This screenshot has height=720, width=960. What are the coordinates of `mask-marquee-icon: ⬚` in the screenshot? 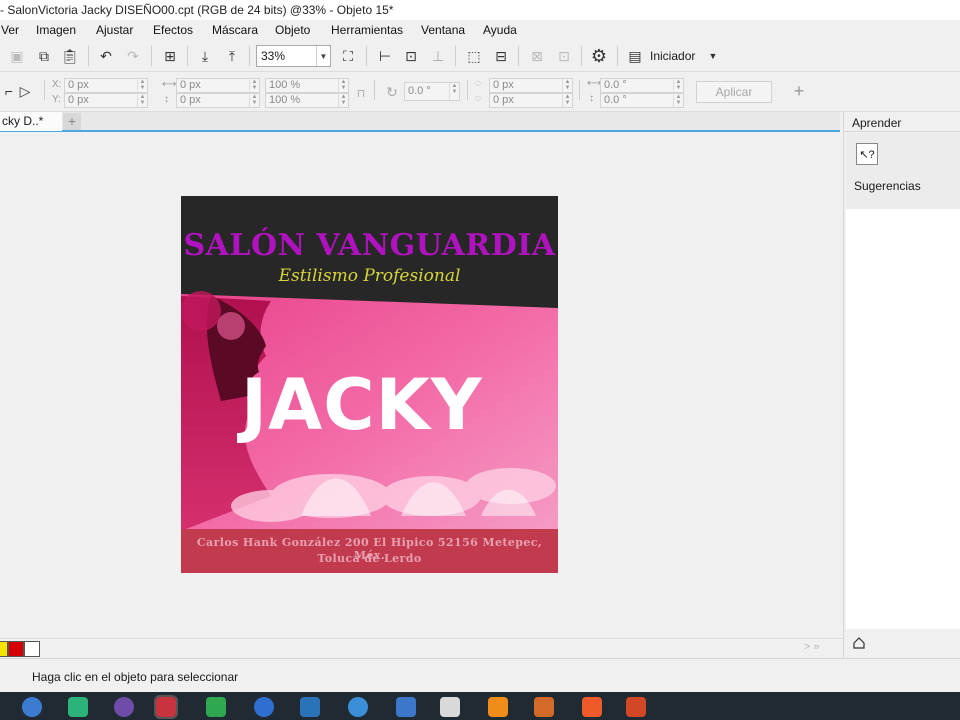 It's located at (474, 56).